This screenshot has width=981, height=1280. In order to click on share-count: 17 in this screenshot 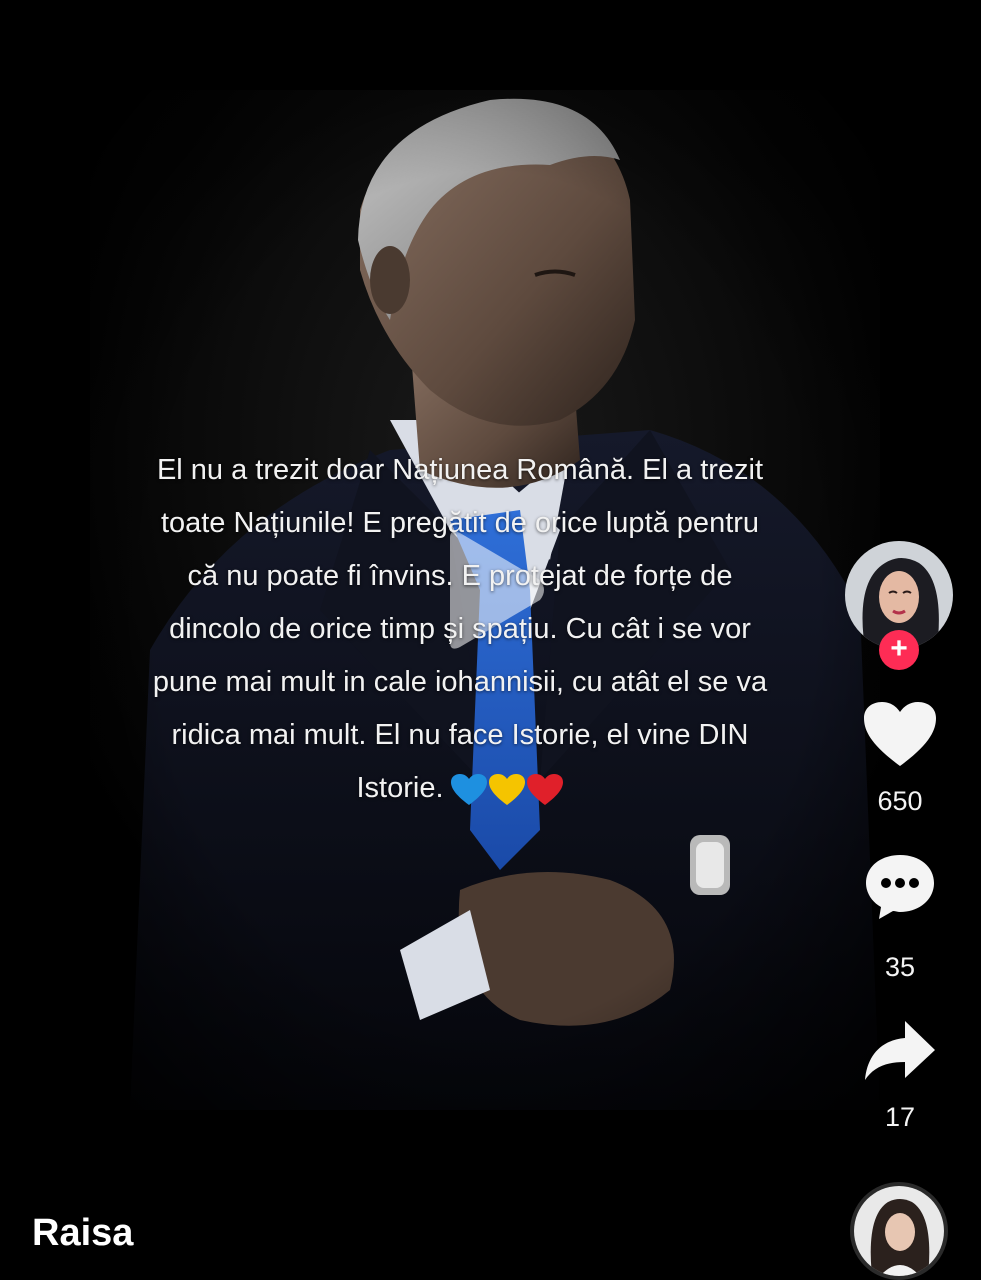, I will do `click(900, 1117)`.